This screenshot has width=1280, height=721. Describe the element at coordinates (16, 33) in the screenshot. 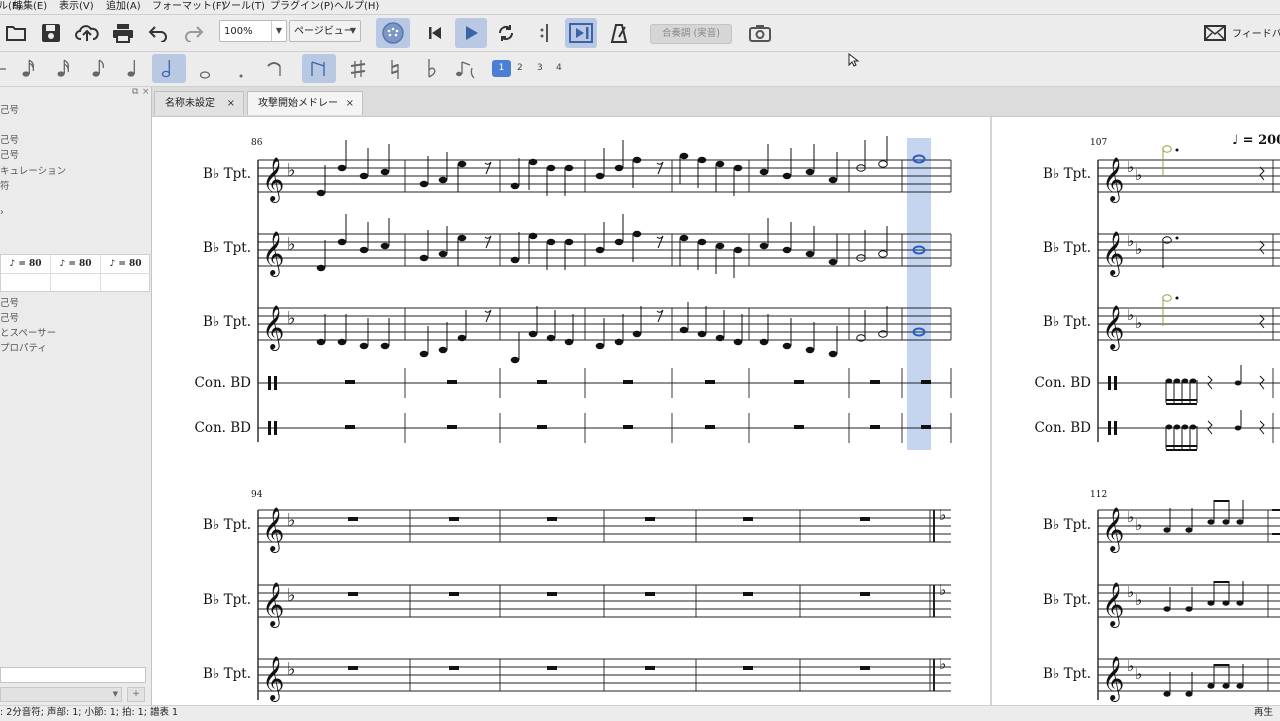

I see `open-folder-icon` at that location.